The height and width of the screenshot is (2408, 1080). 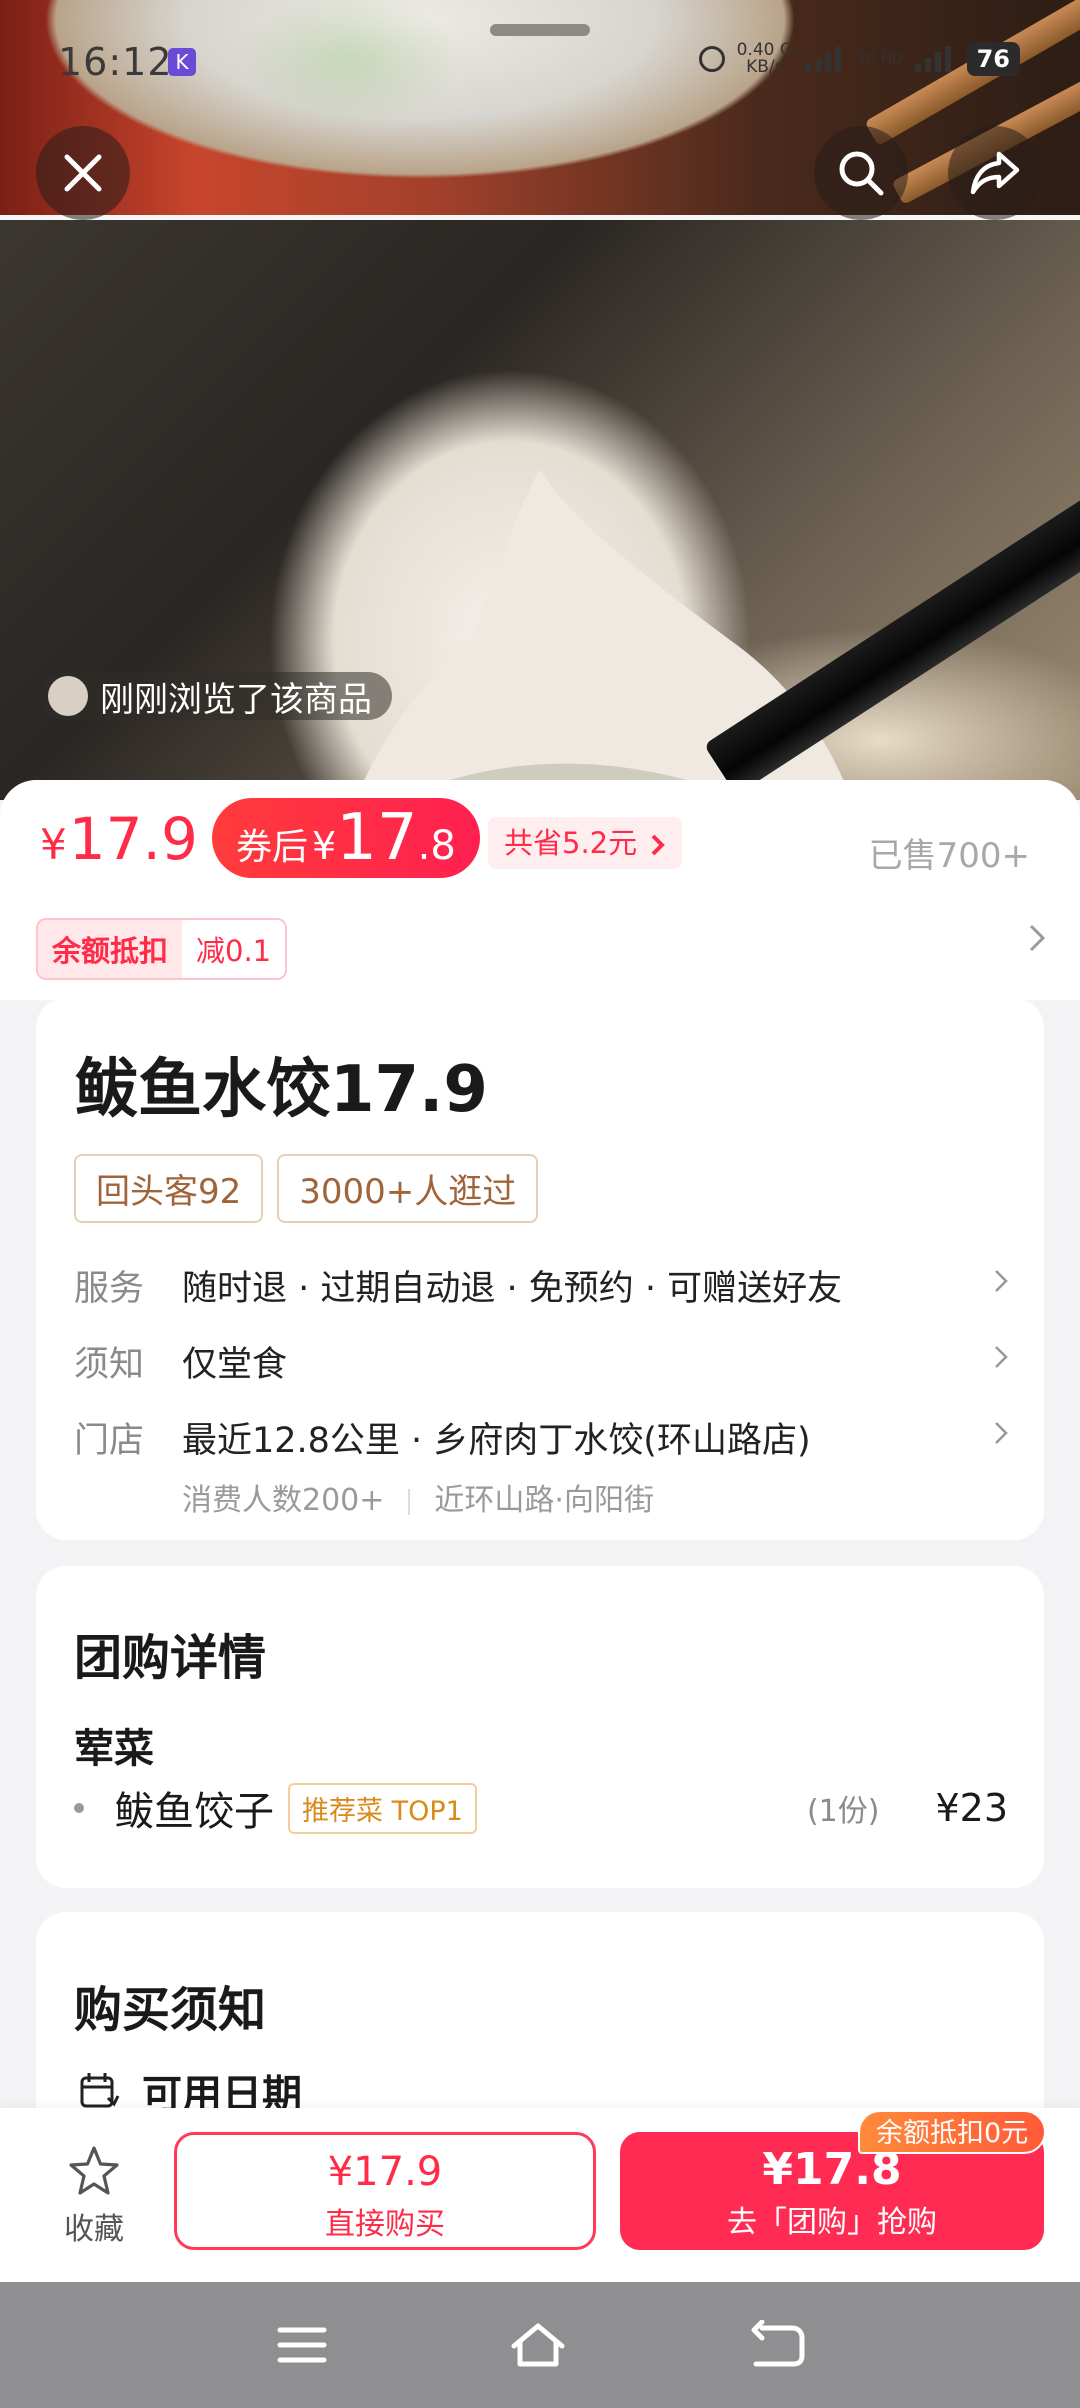 What do you see at coordinates (109, 1289) in the screenshot?
I see `service-key: 服务` at bounding box center [109, 1289].